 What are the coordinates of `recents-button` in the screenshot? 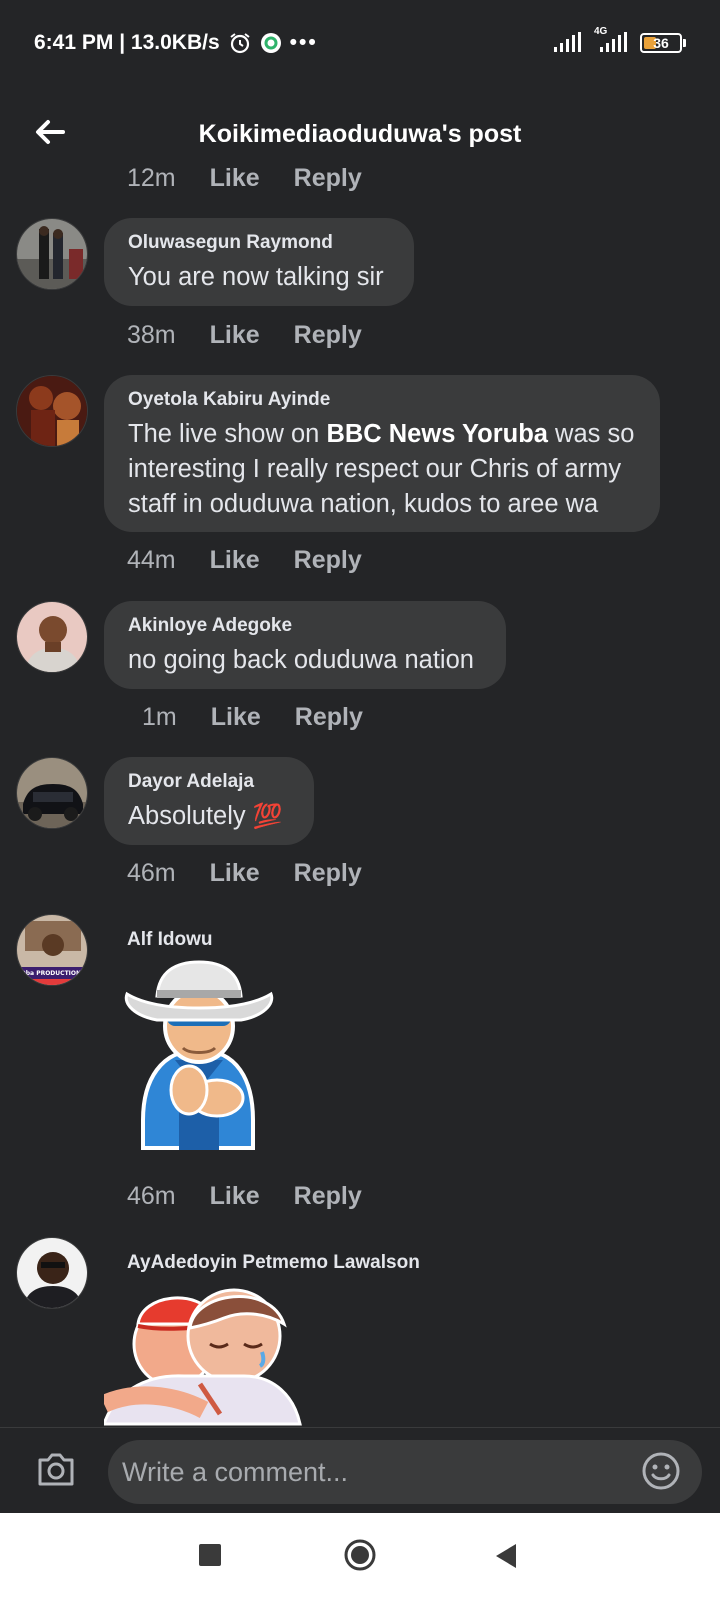 It's located at (210, 1557).